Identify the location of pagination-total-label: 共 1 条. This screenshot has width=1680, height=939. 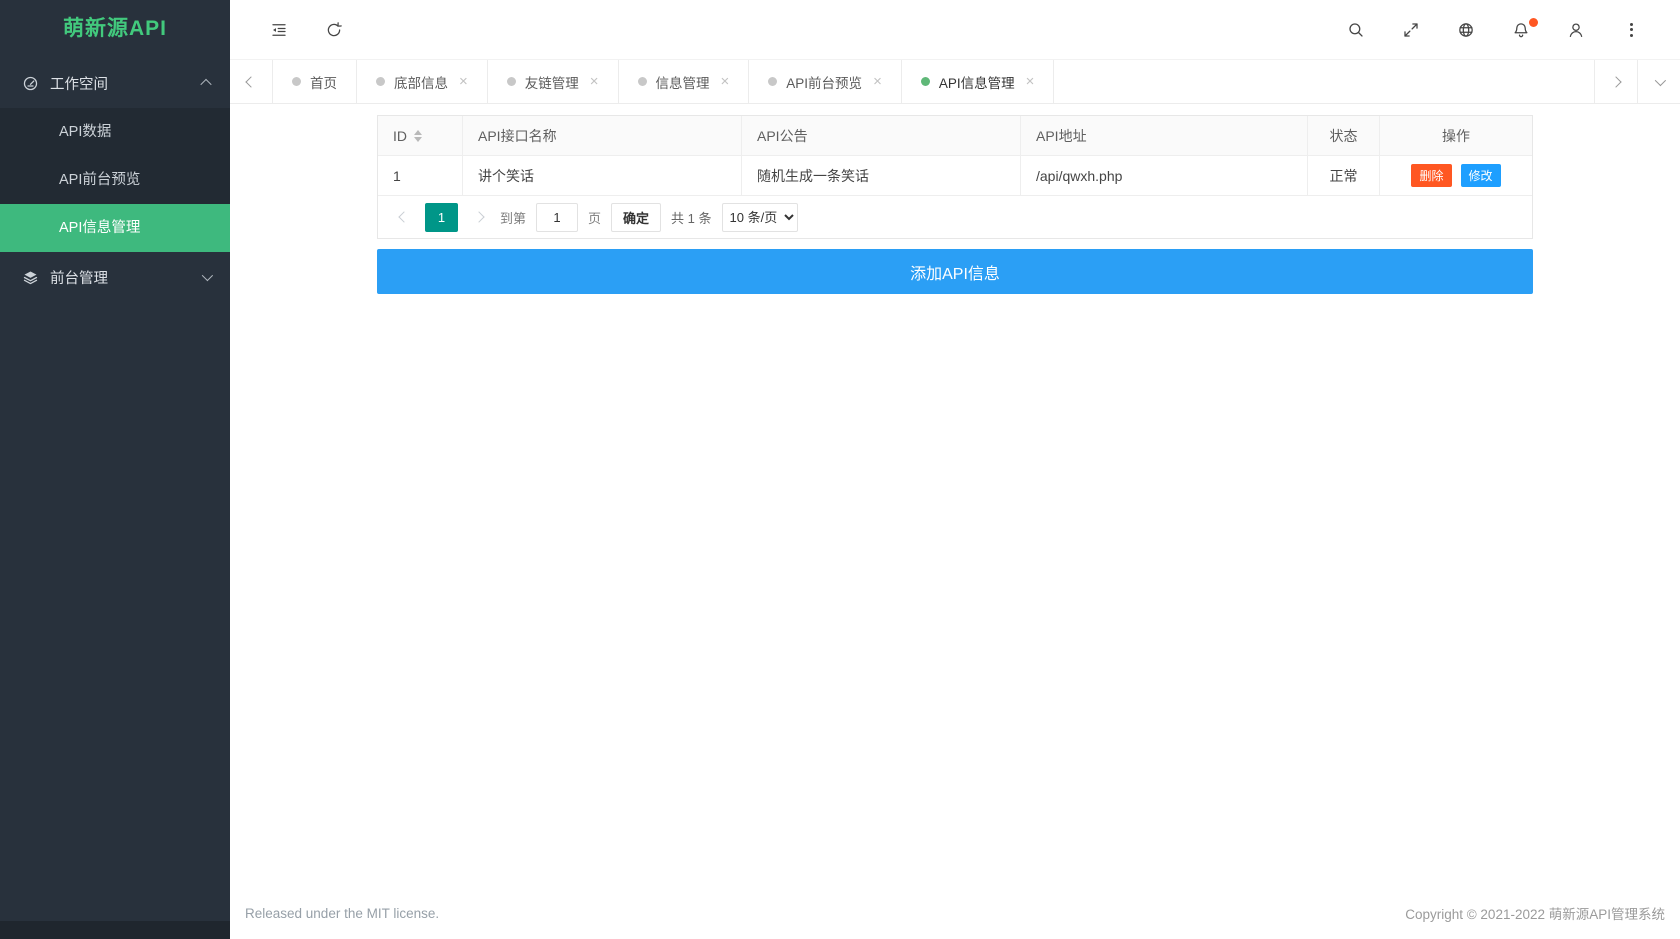
(691, 218).